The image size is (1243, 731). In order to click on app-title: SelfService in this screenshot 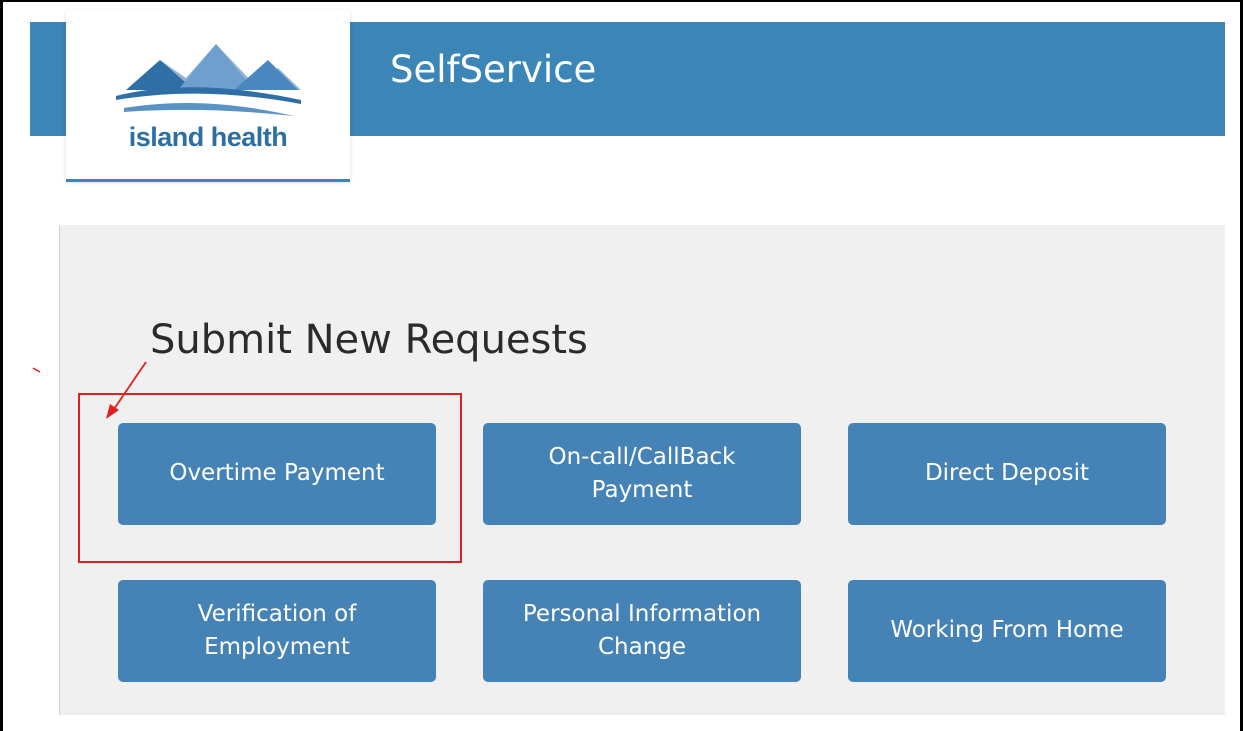, I will do `click(493, 69)`.